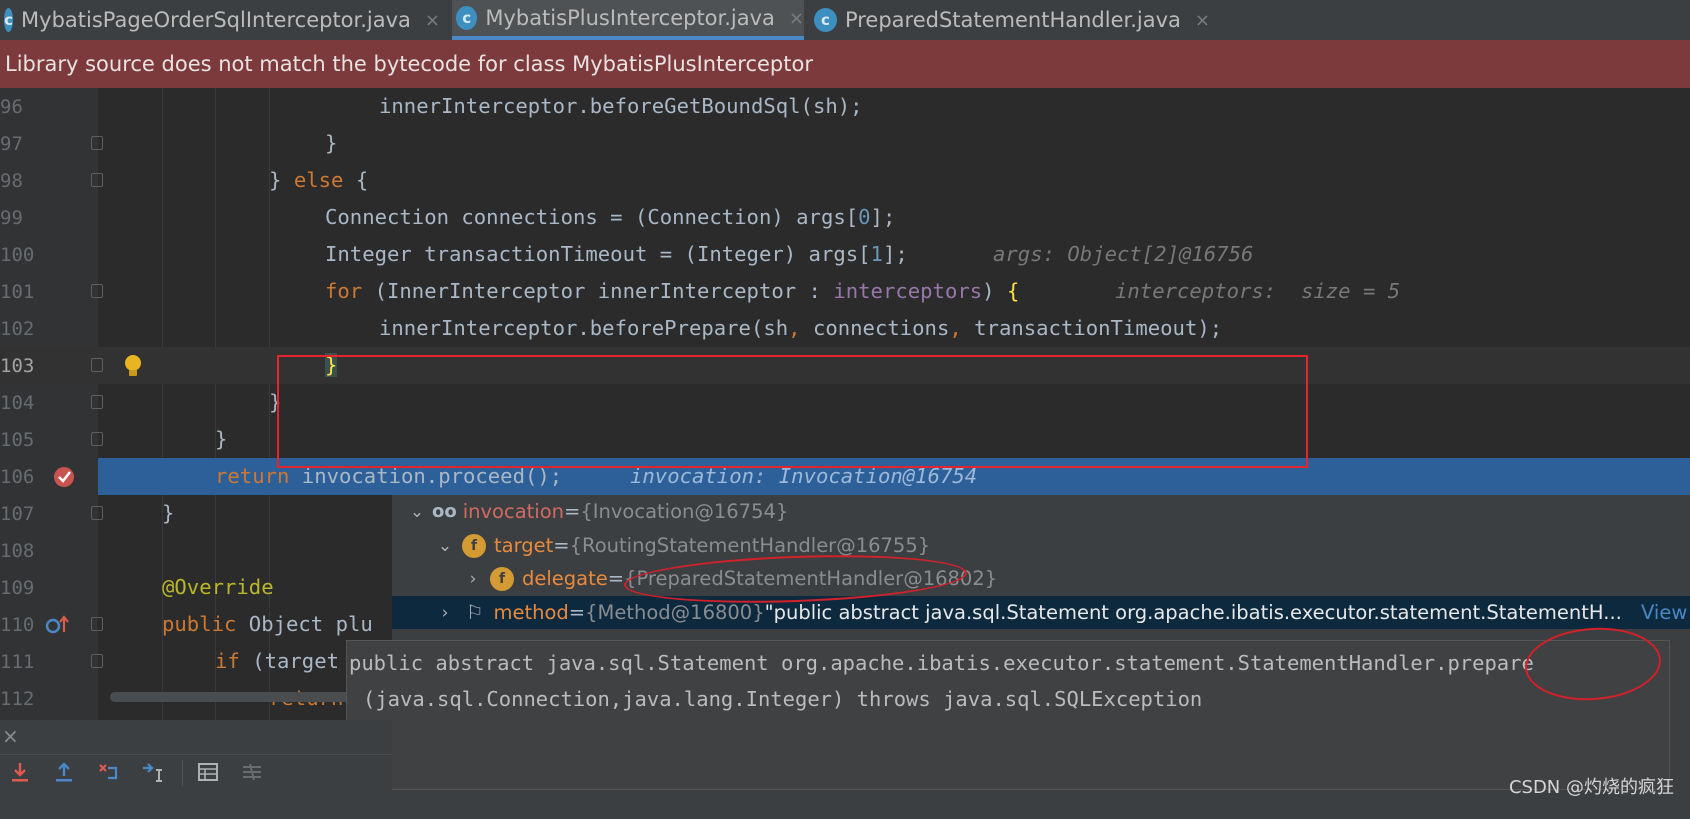  Describe the element at coordinates (108, 772) in the screenshot. I see `drop-frame-icon` at that location.